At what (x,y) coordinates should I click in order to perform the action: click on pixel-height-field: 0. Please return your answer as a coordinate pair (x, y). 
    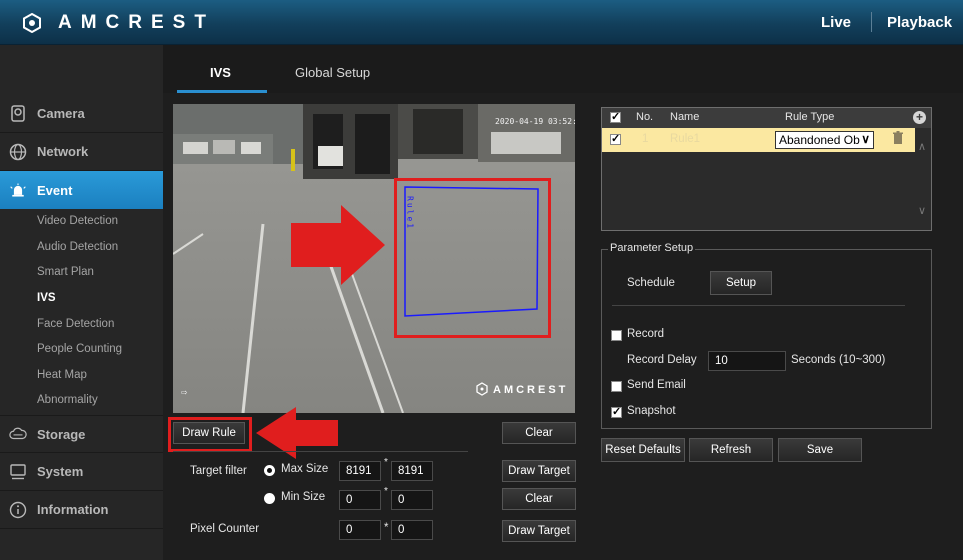
    Looking at the image, I should click on (412, 530).